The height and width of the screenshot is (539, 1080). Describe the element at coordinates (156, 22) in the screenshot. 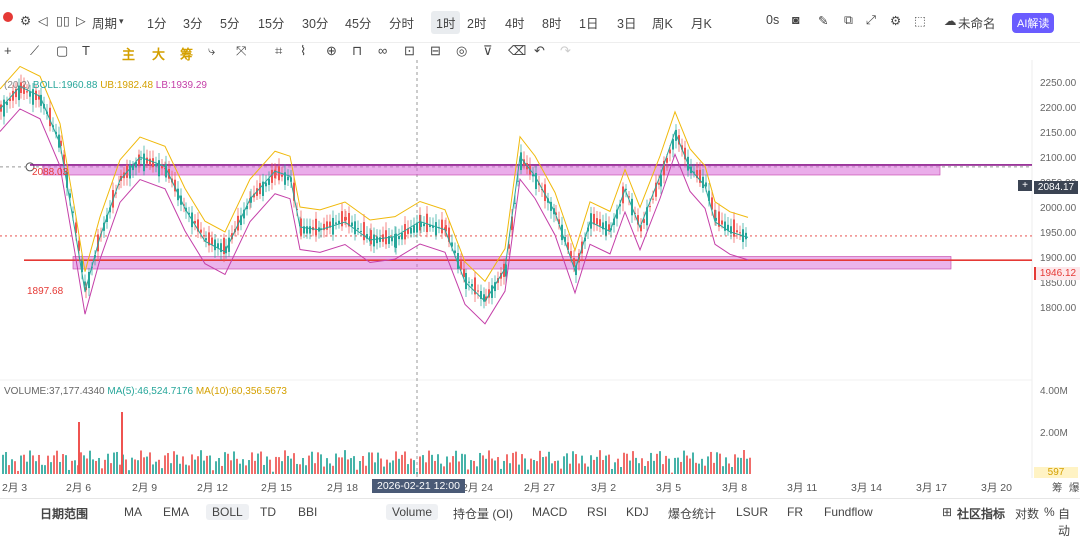

I see `interval-0: 1分` at that location.